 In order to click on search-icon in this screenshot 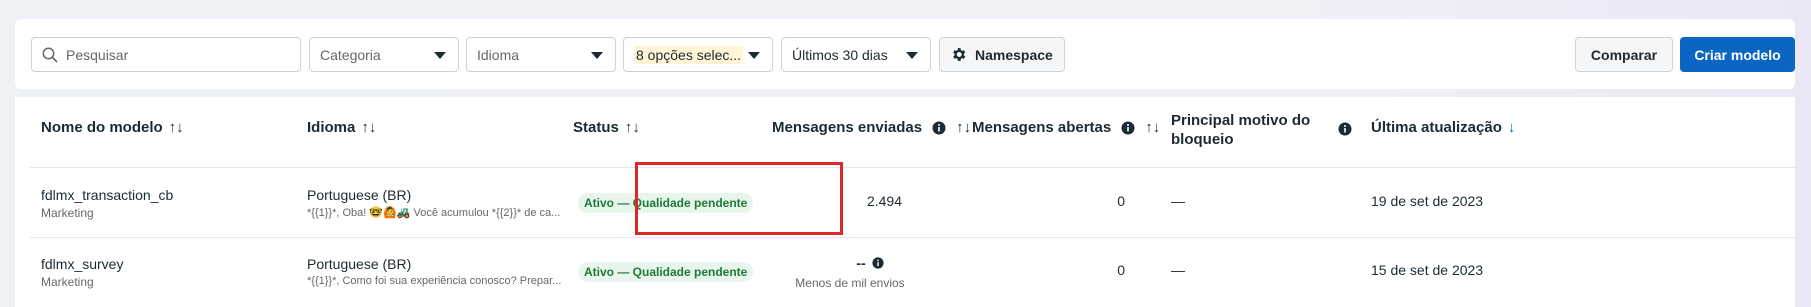, I will do `click(50, 55)`.